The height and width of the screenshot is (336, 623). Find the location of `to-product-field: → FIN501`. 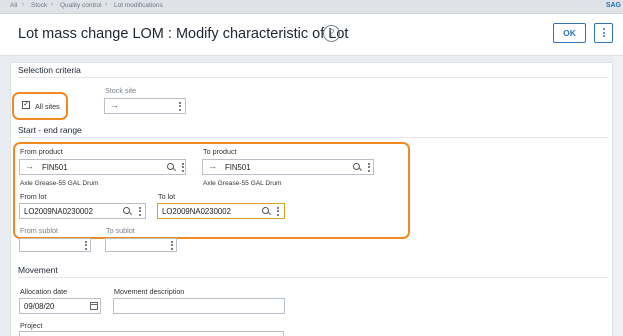

to-product-field: → FIN501 is located at coordinates (288, 167).